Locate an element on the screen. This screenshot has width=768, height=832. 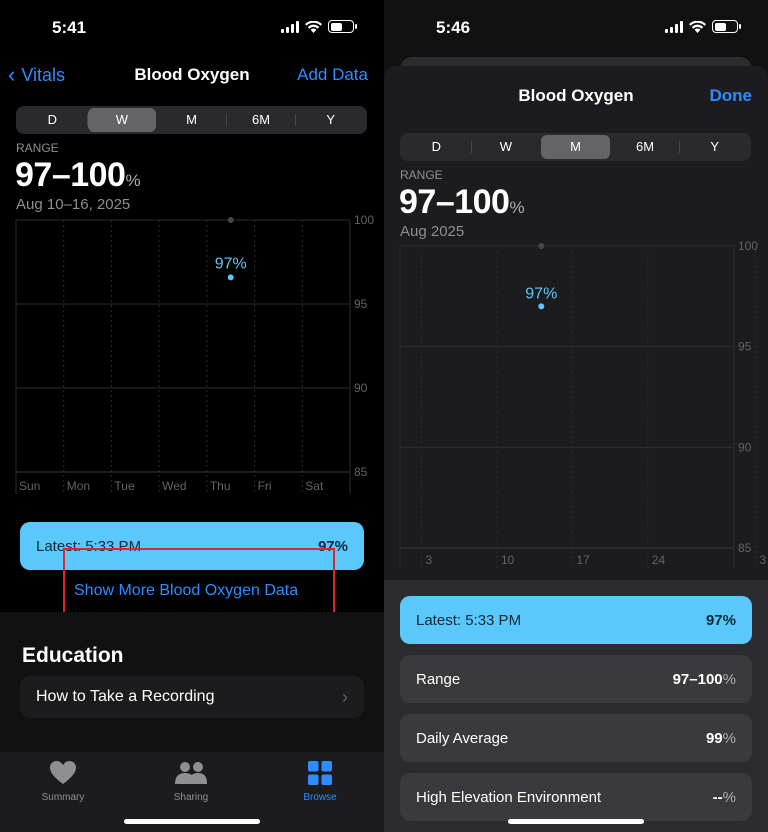
row-value: 97–100% is located at coordinates (704, 679).